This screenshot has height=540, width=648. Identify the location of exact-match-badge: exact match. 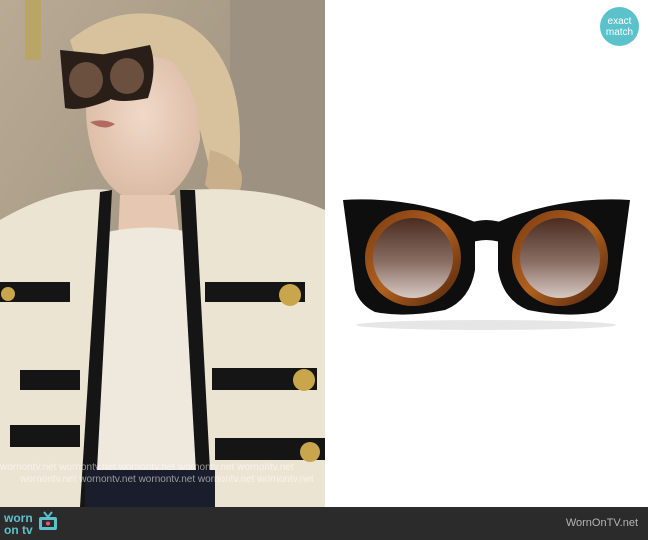
(619, 26).